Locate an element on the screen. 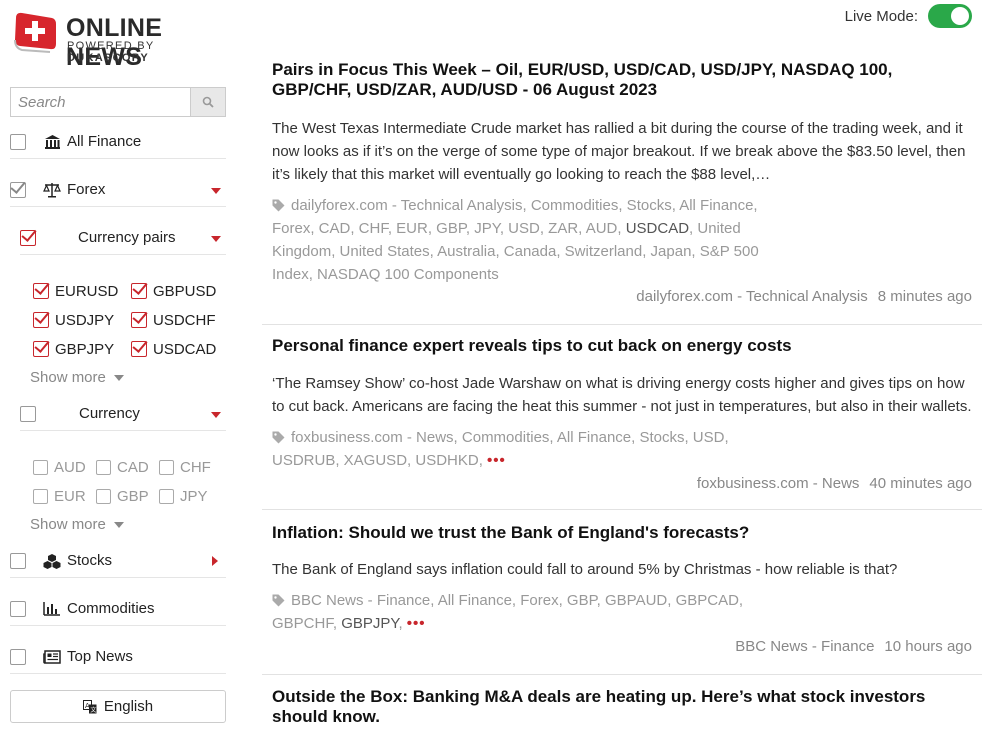 This screenshot has width=1008, height=737. pair-label: GBPJPY is located at coordinates (85, 349).